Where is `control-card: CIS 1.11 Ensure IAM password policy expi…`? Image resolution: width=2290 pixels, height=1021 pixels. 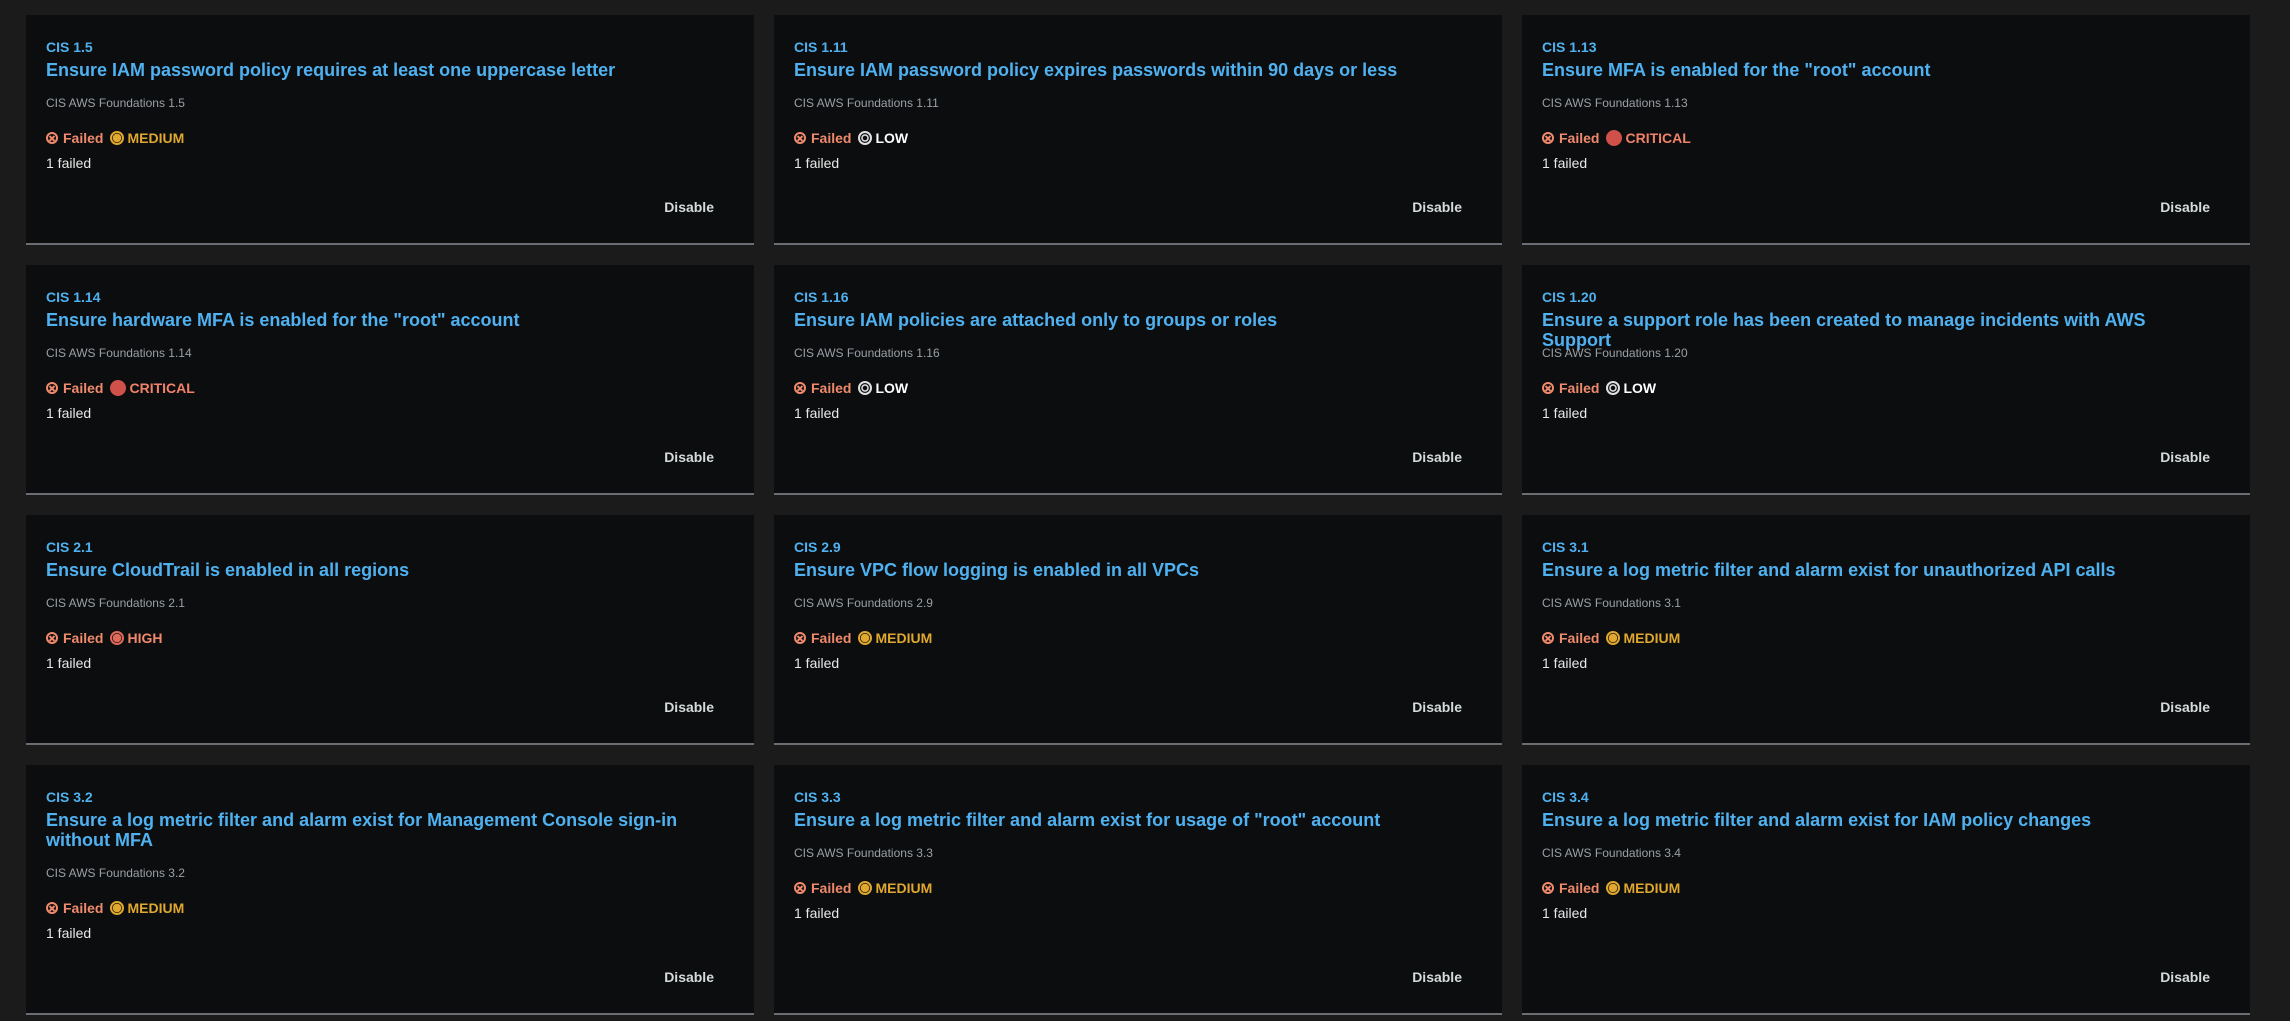 control-card: CIS 1.11 Ensure IAM password policy expi… is located at coordinates (1138, 130).